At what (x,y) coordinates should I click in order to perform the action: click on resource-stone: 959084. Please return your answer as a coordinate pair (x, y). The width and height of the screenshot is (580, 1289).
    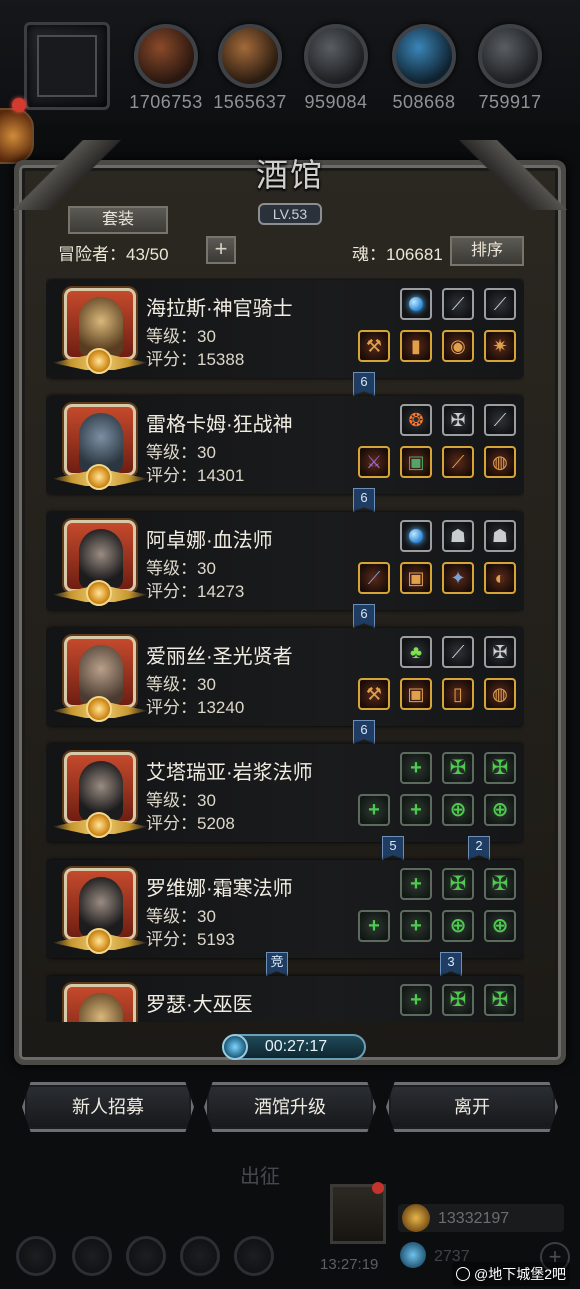
    Looking at the image, I should click on (336, 68).